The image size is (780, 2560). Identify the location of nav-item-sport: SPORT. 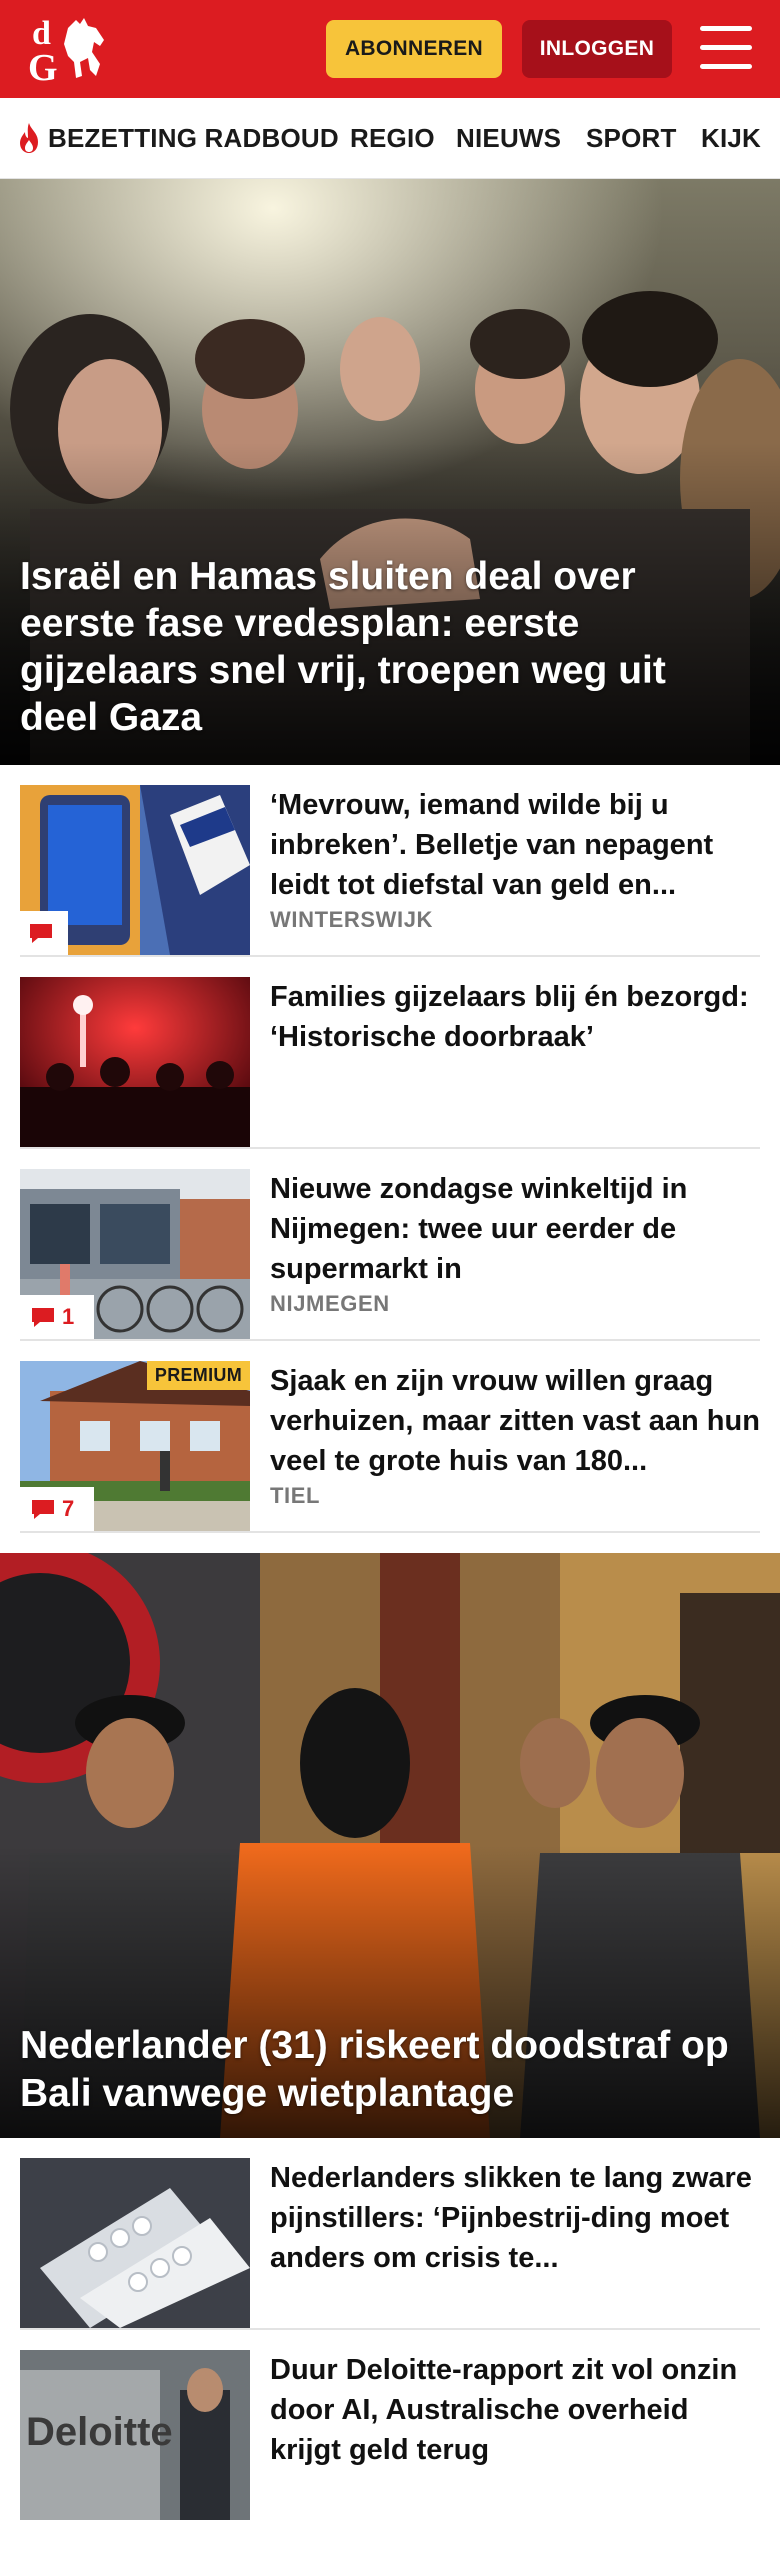
(631, 138).